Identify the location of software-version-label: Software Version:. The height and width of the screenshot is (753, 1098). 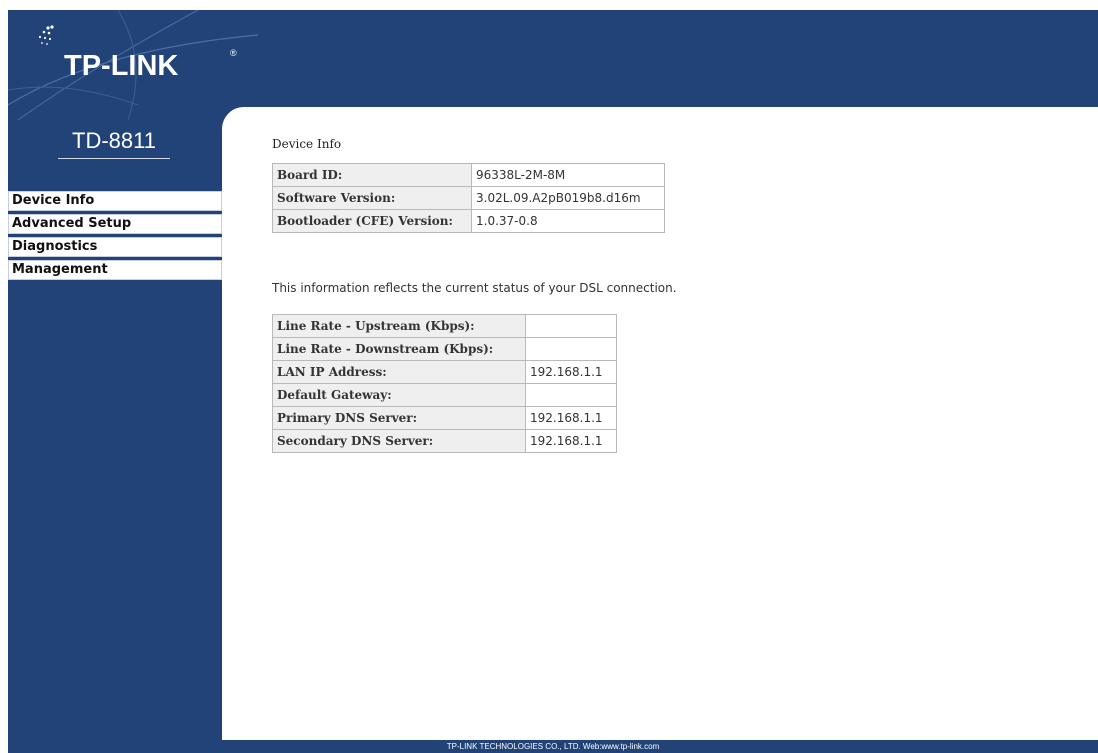
(372, 198).